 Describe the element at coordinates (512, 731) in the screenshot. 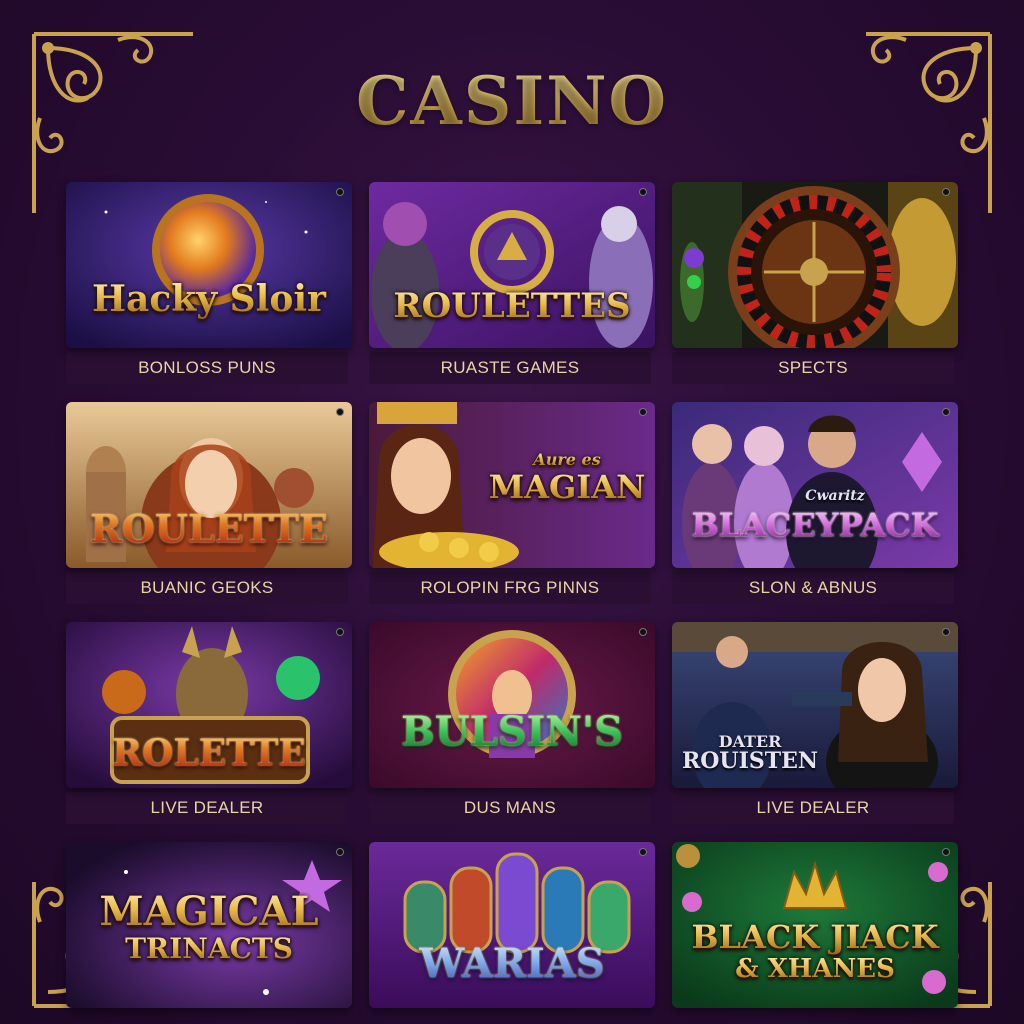

I see `game-logo-text: BULSIN'S` at that location.